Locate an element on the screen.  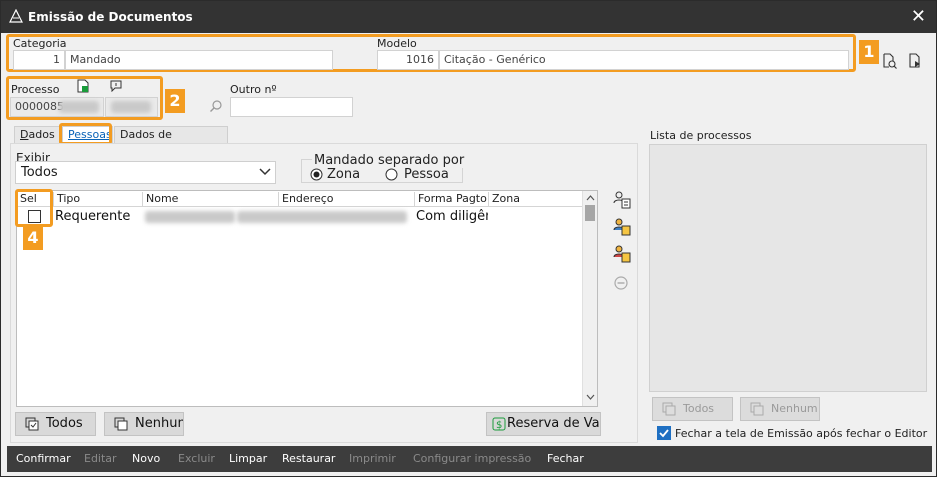
document-new-icon is located at coordinates (83, 86).